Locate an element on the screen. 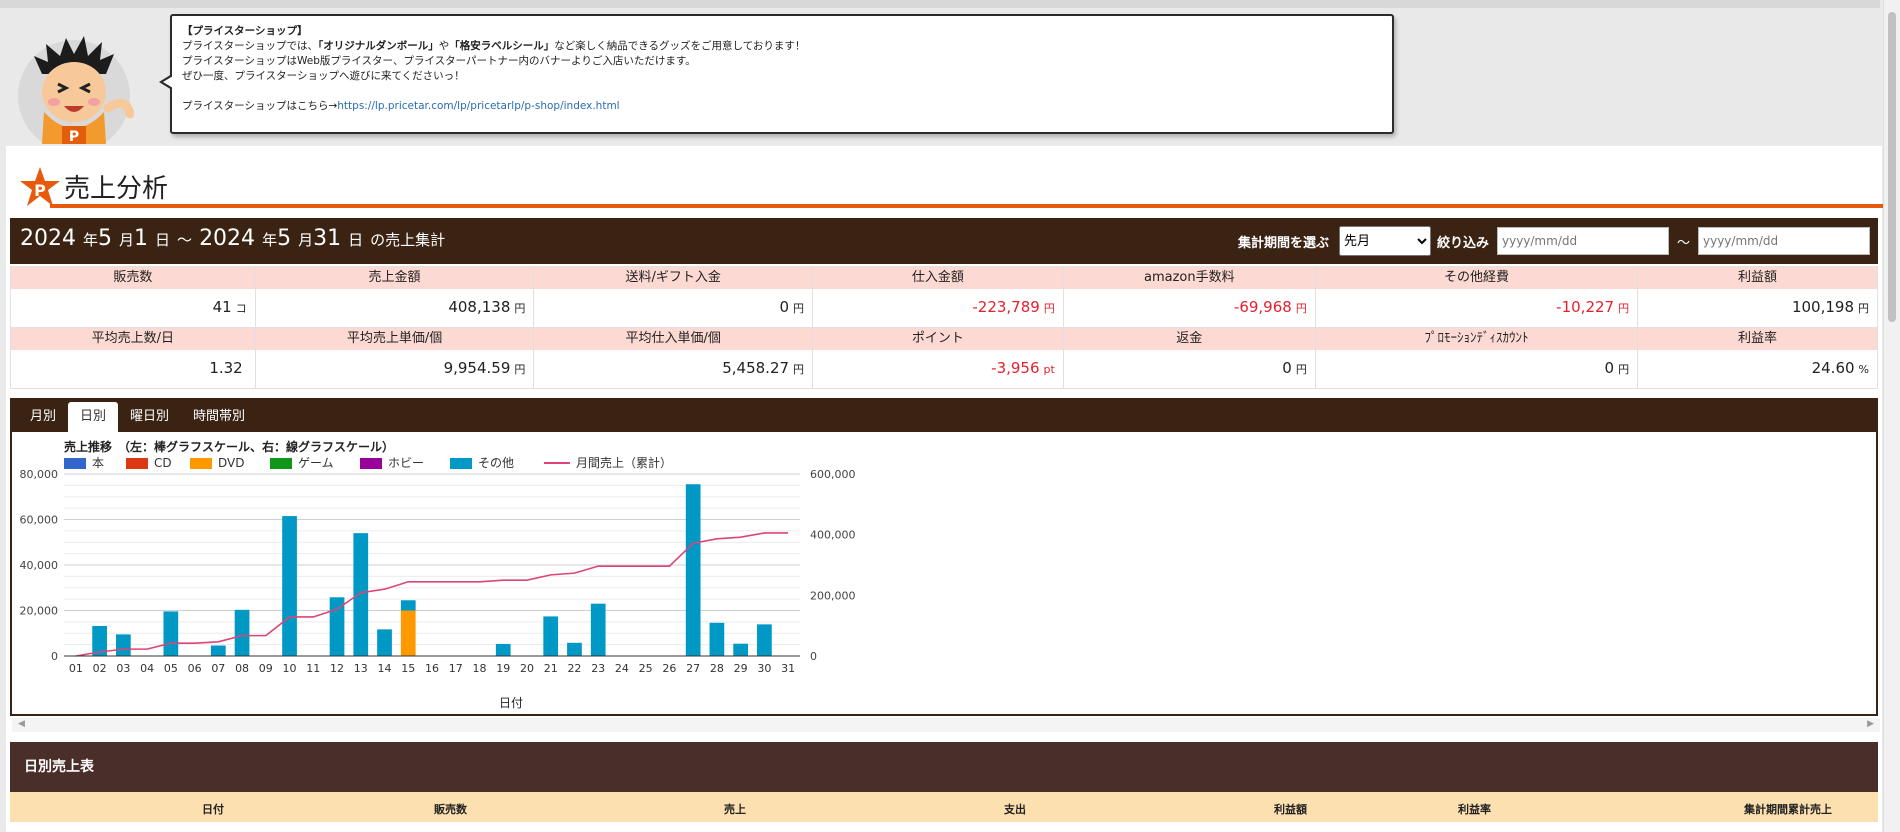  stat-label: 売上金額 is located at coordinates (394, 278).